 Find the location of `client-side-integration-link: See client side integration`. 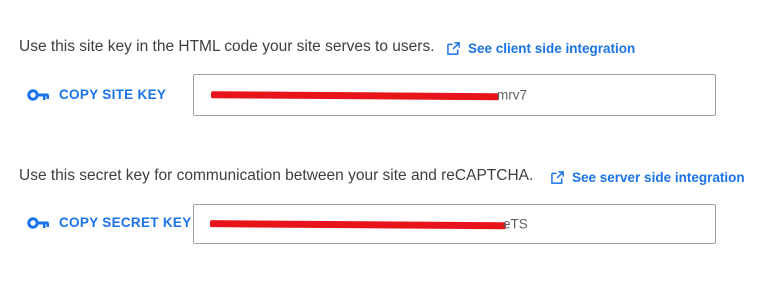

client-side-integration-link: See client side integration is located at coordinates (541, 48).